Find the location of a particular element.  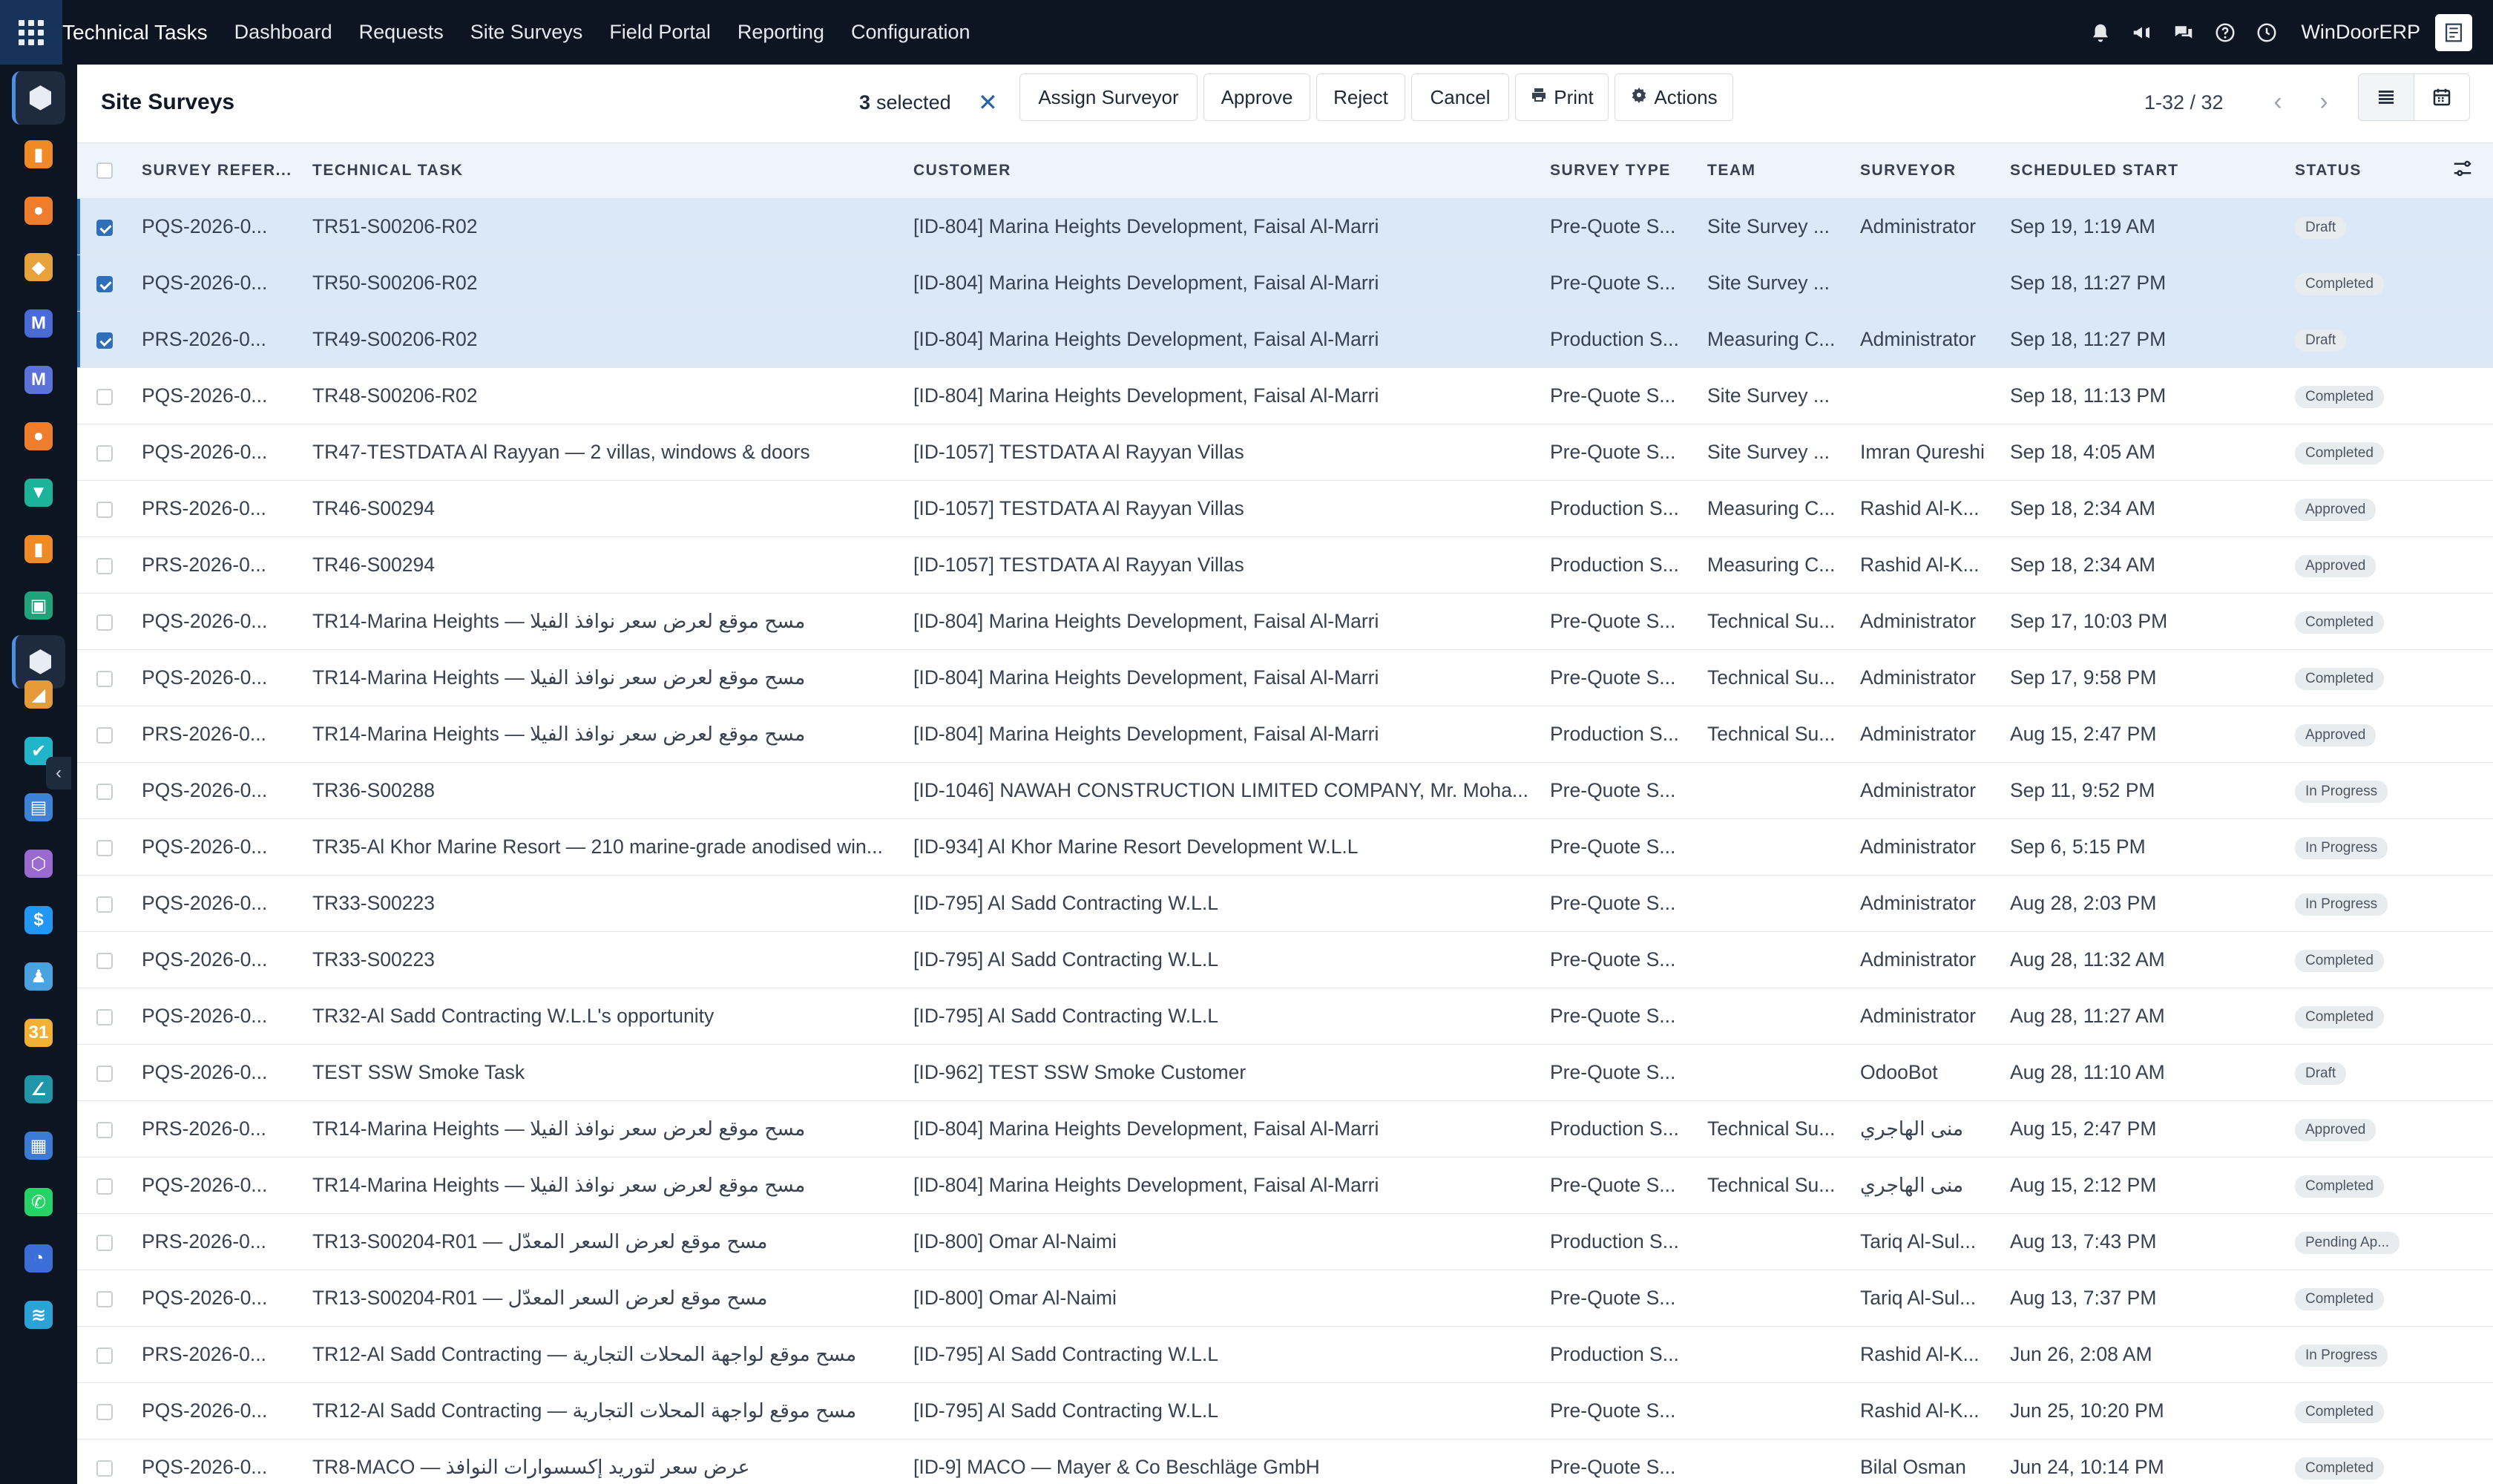

timesheets-app: ◔ is located at coordinates (38, 1258).